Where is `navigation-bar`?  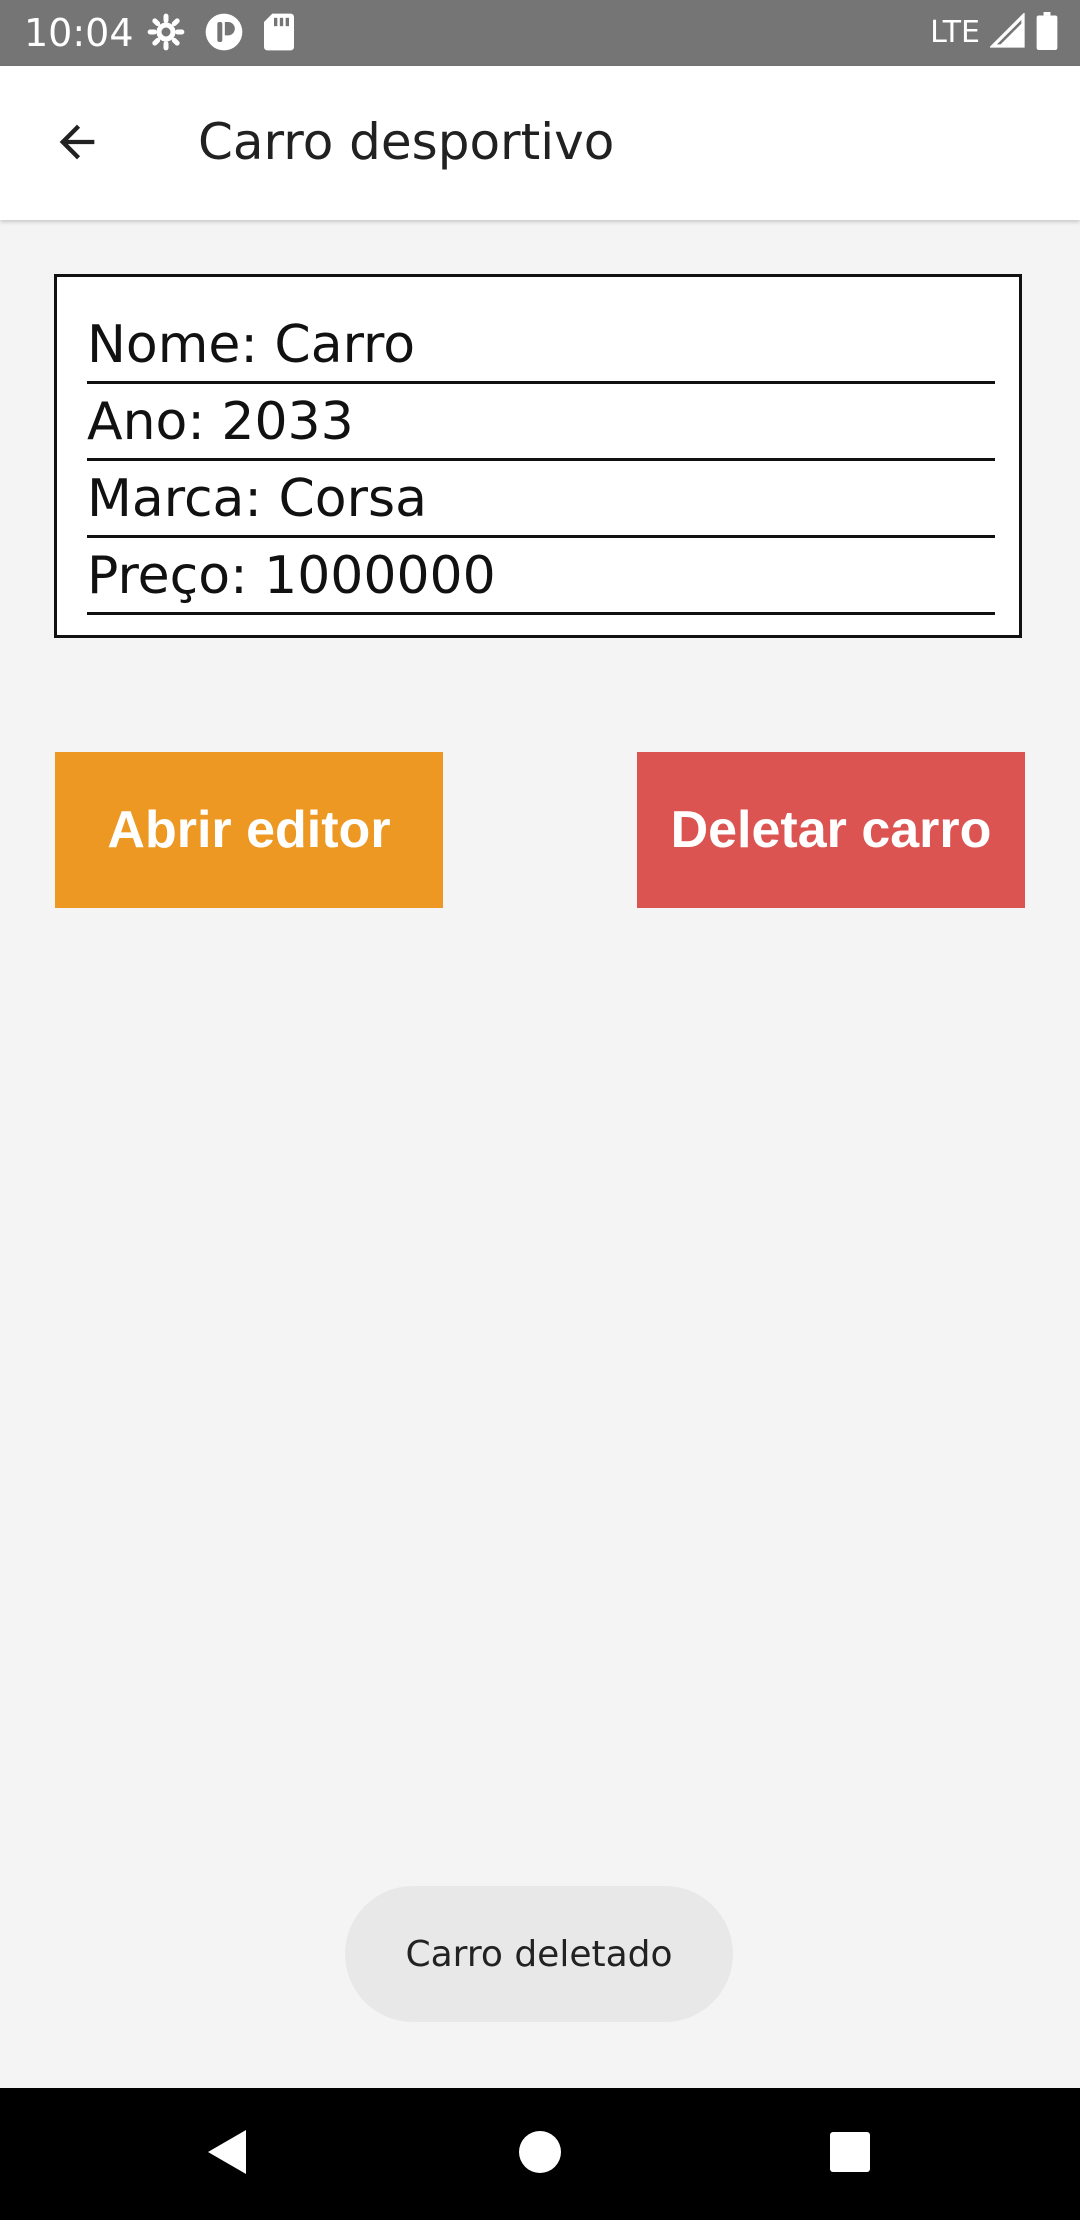 navigation-bar is located at coordinates (540, 2154).